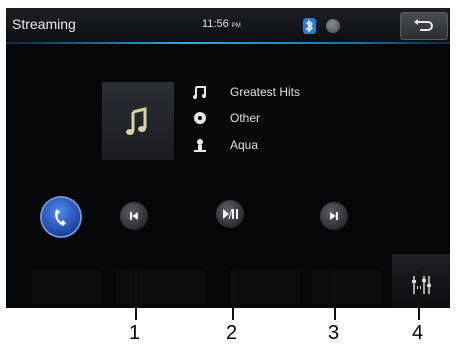 The image size is (456, 348). I want to click on equalizer-icon, so click(421, 285).